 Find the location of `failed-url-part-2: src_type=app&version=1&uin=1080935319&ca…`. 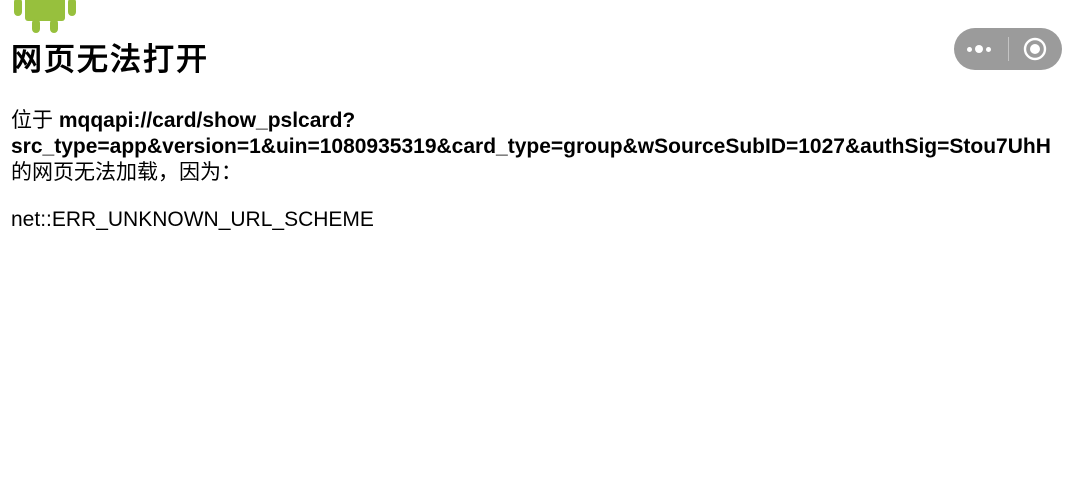

failed-url-part-2: src_type=app&version=1&uin=1080935319&ca… is located at coordinates (531, 146).